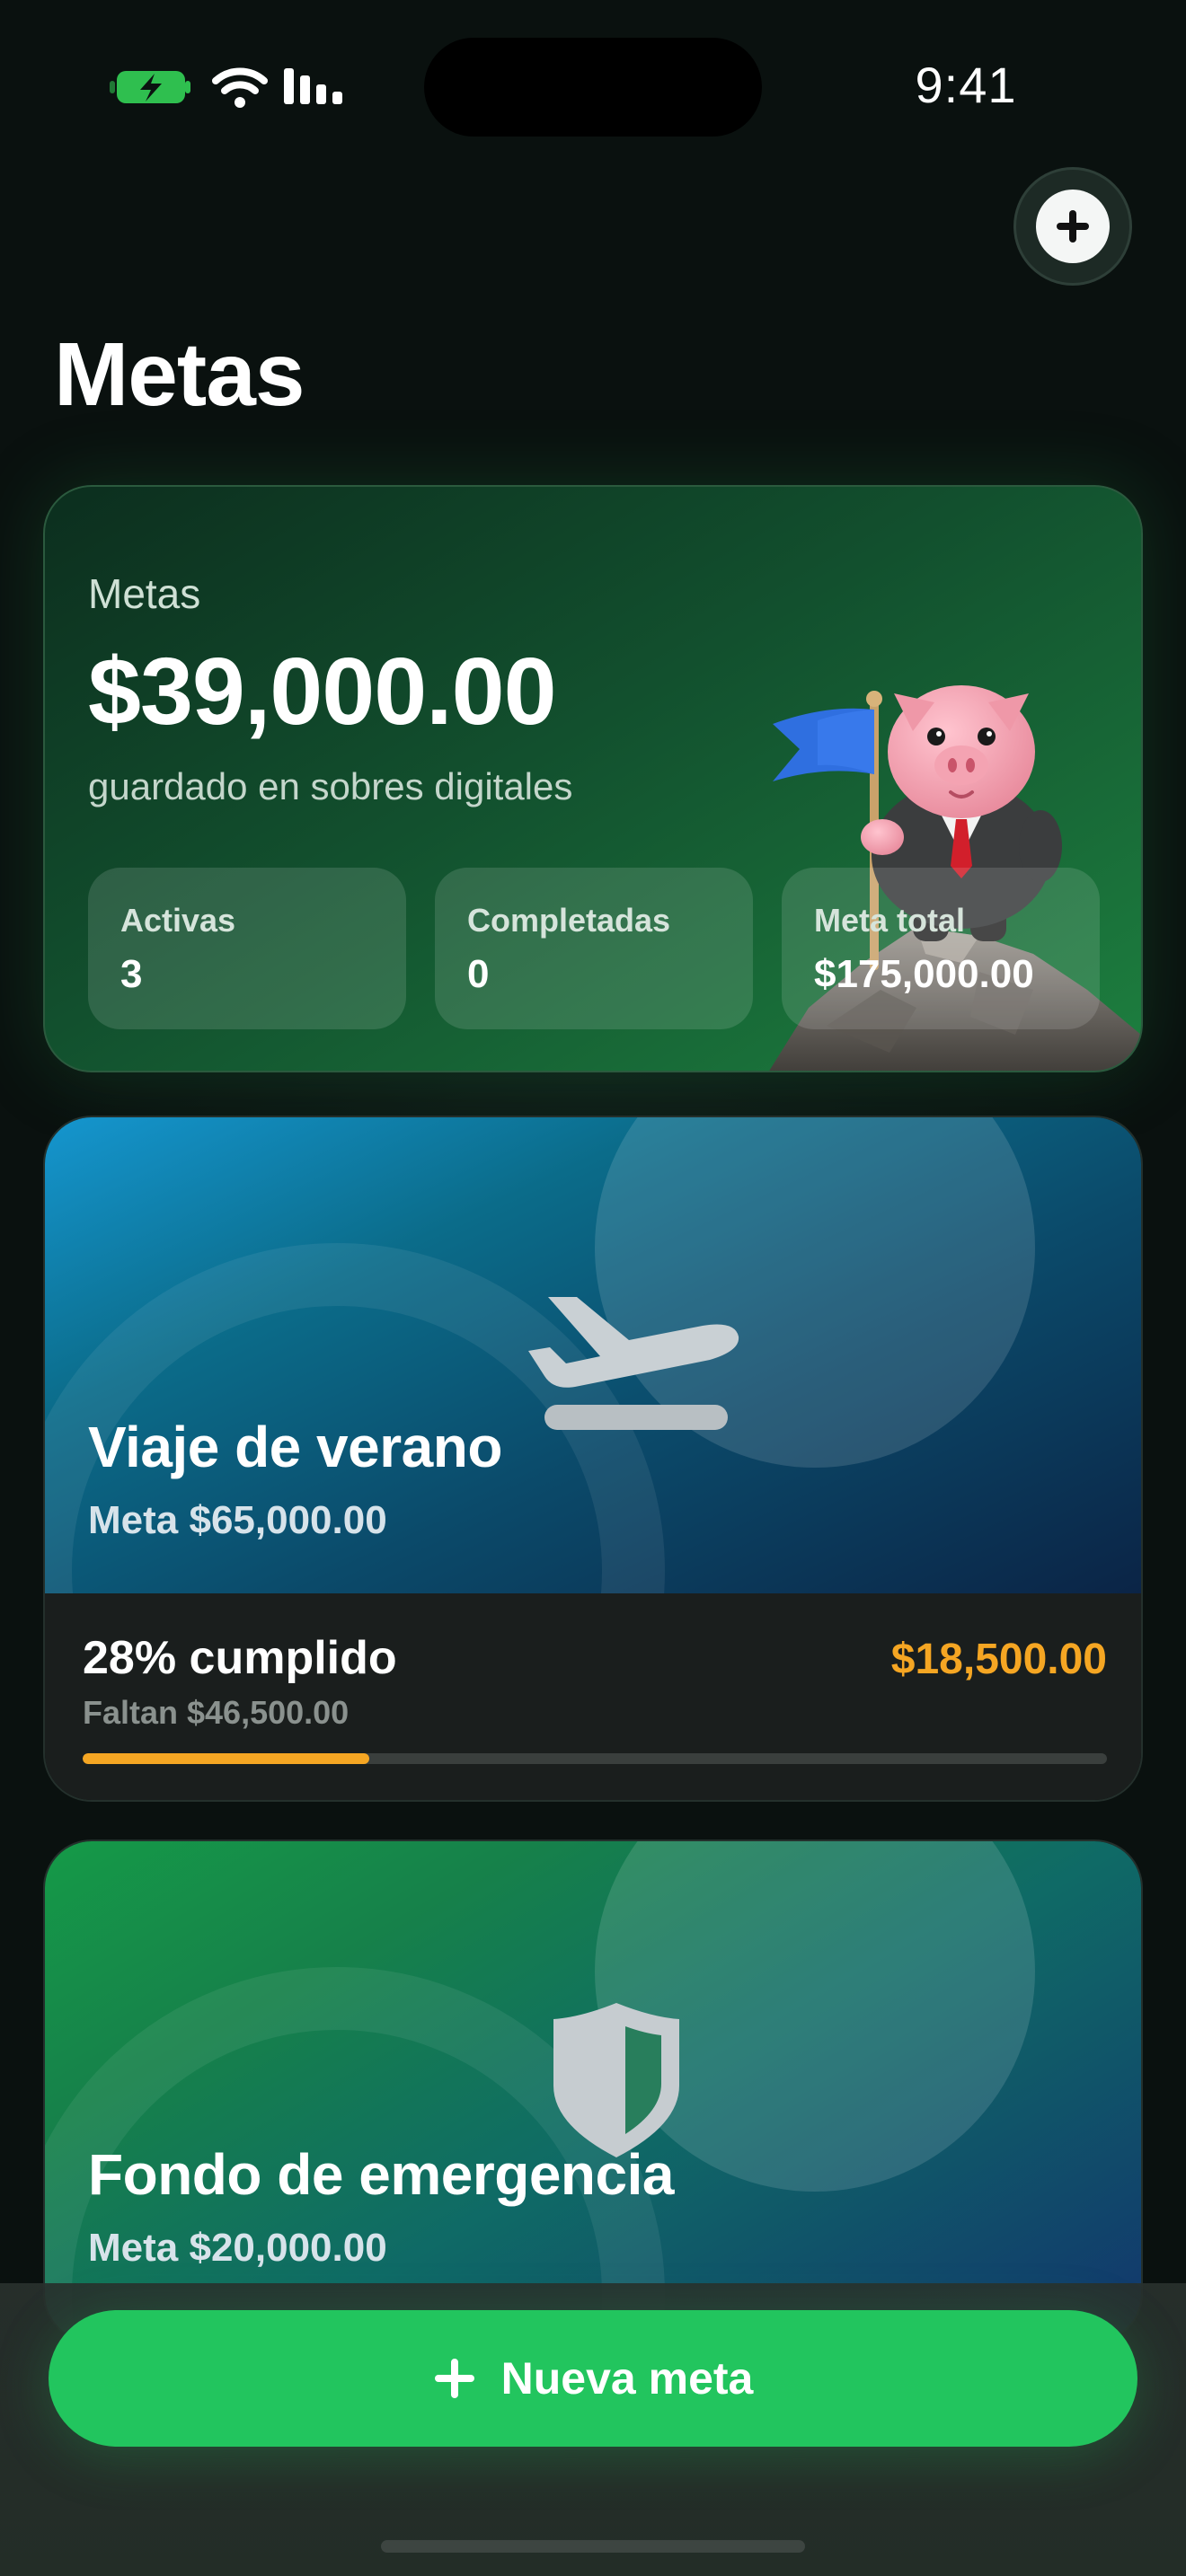 The height and width of the screenshot is (2576, 1186). Describe the element at coordinates (924, 974) in the screenshot. I see `stat-value: $175,000.00` at that location.